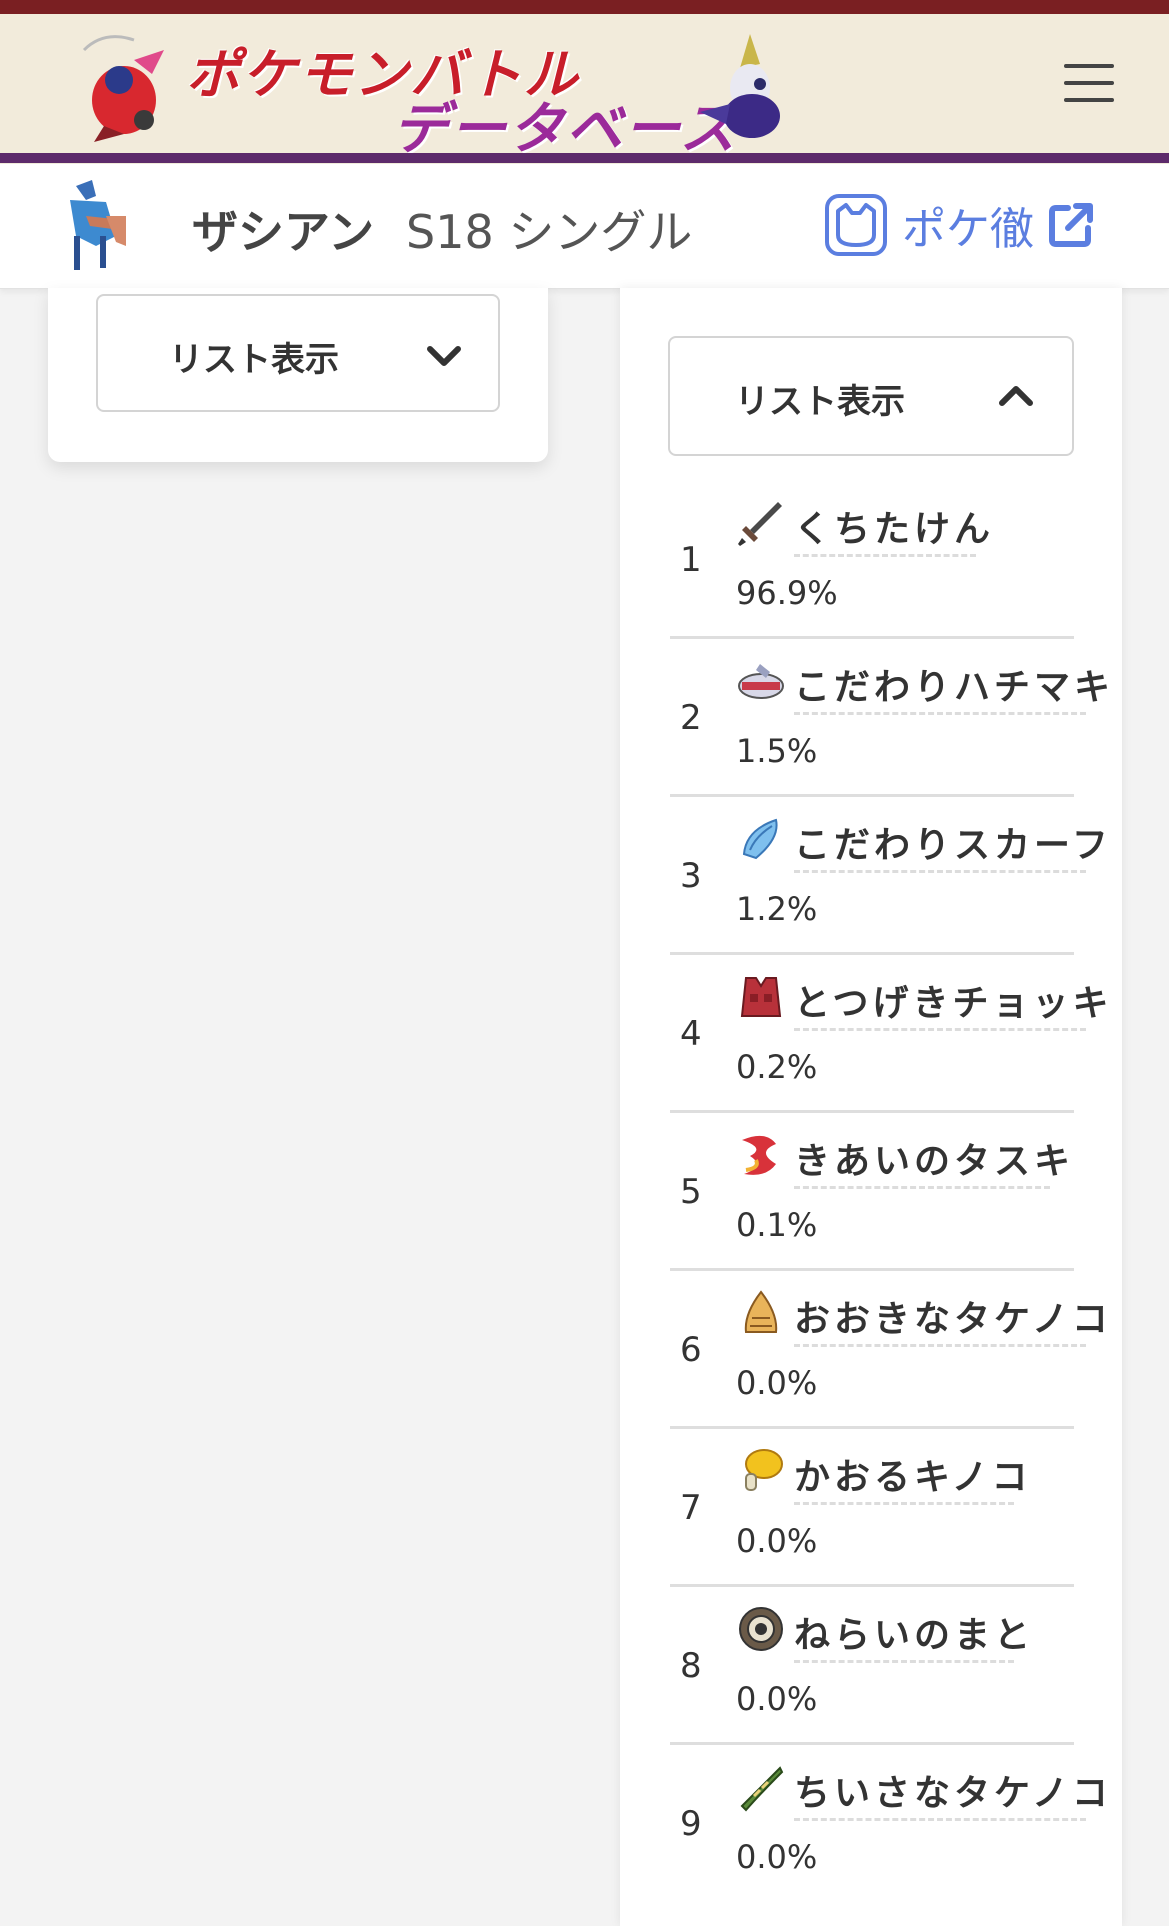 The image size is (1169, 1926). I want to click on list-view-select-collapsed: リスト表示, so click(298, 353).